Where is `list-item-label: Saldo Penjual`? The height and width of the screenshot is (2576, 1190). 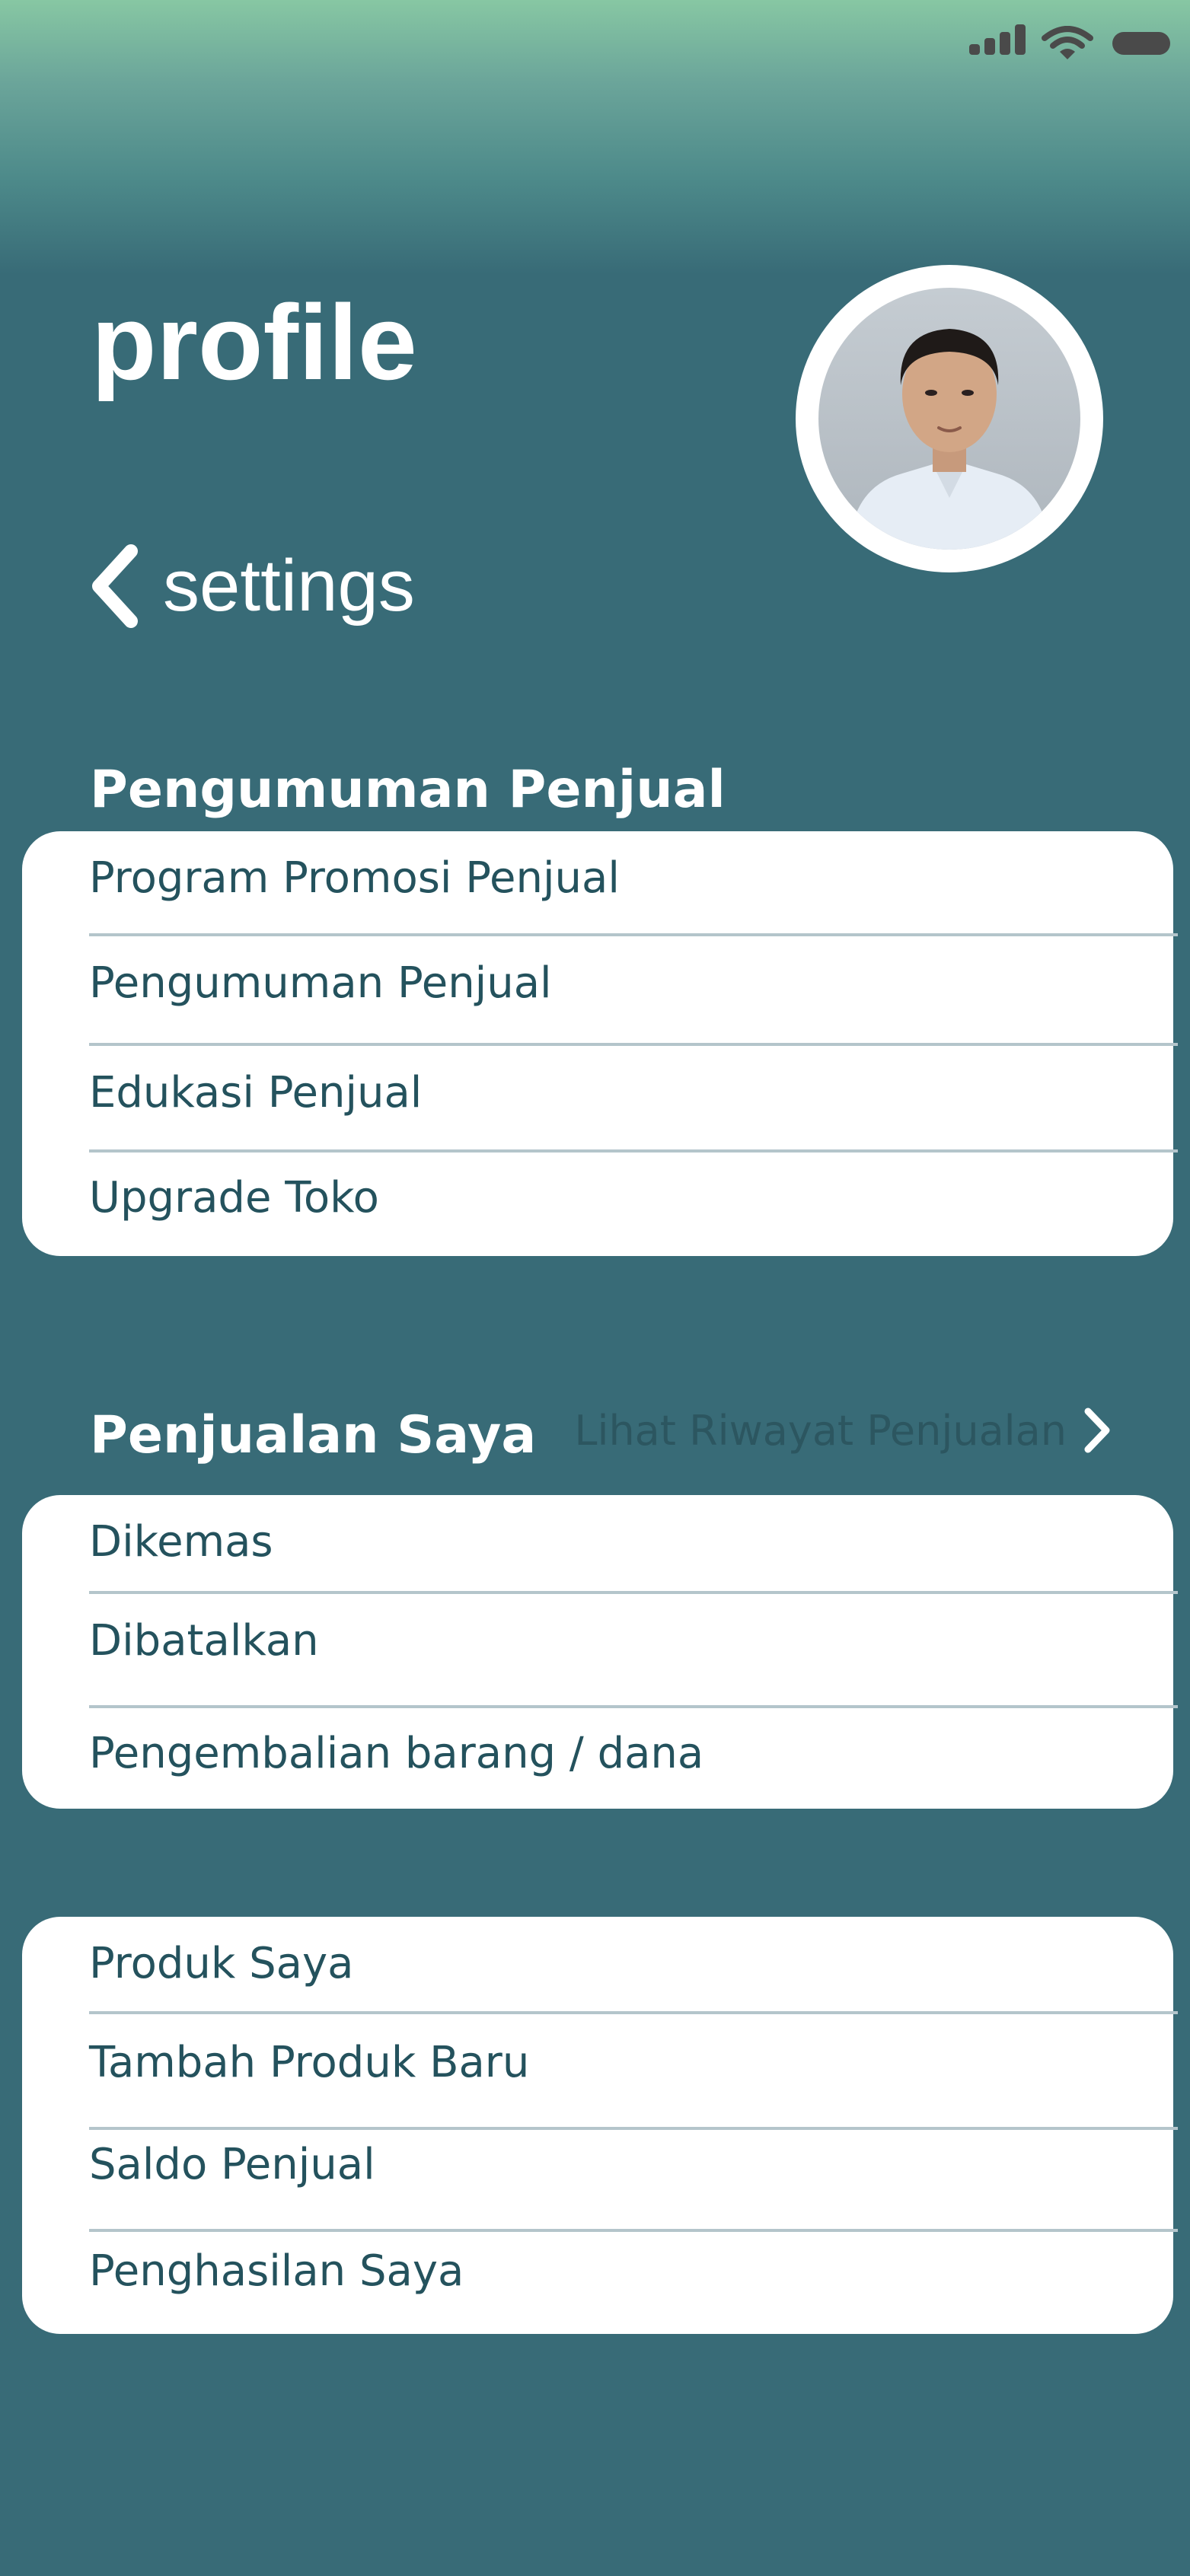 list-item-label: Saldo Penjual is located at coordinates (232, 2164).